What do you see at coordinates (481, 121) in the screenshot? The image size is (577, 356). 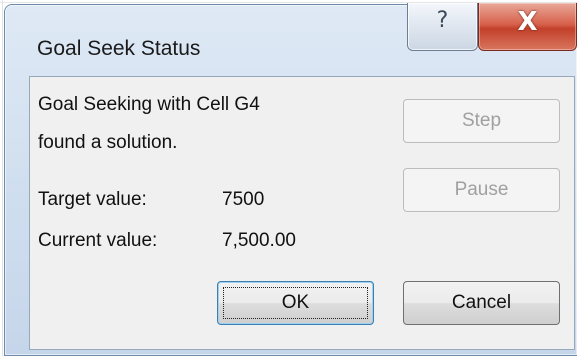 I see `step-button: Step` at bounding box center [481, 121].